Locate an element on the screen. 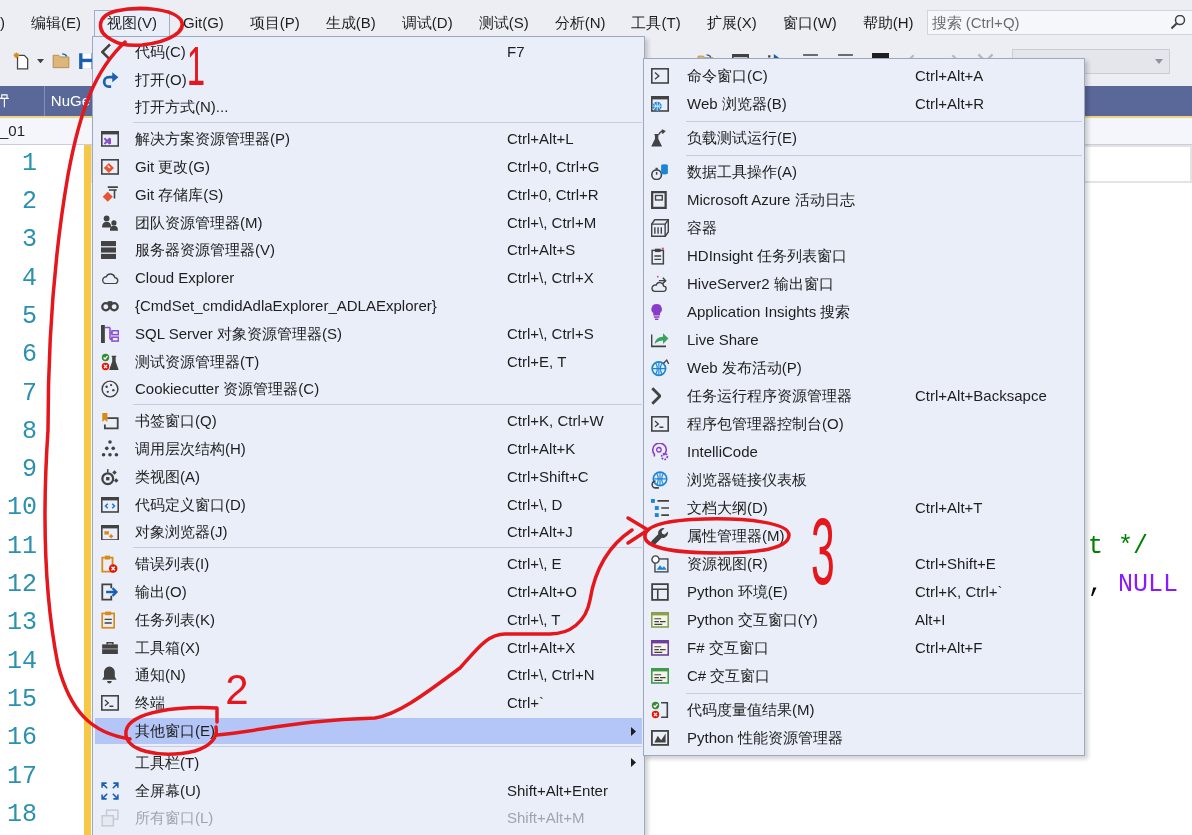 This screenshot has height=835, width=1192. menu-item: 浏览器链接仪表板 is located at coordinates (864, 480).